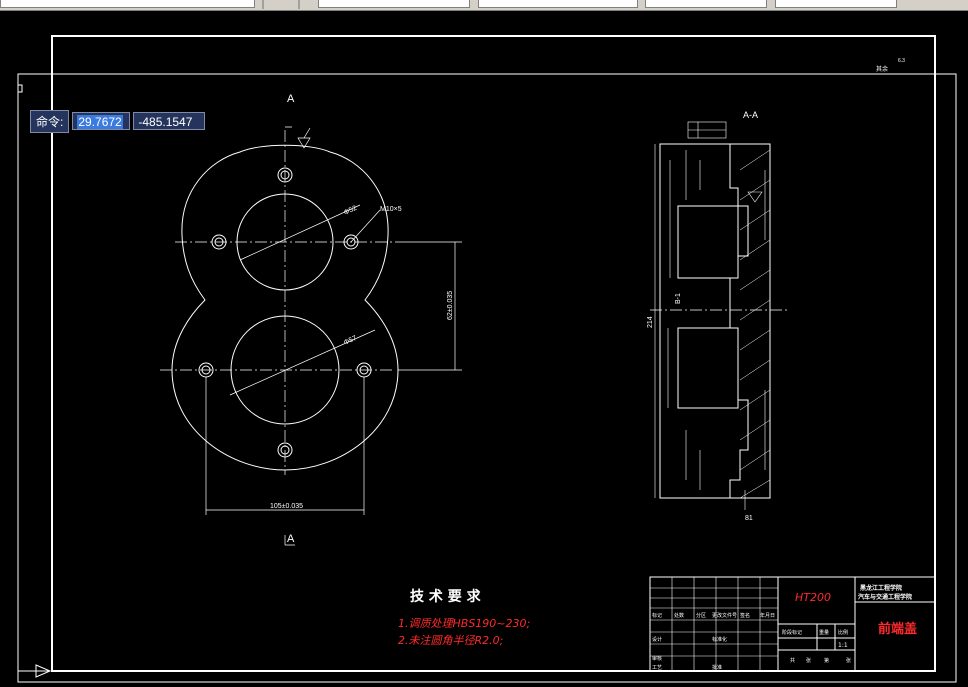 Image resolution: width=968 pixels, height=687 pixels. I want to click on dim-dia-bottom: Φ57, so click(350, 341).